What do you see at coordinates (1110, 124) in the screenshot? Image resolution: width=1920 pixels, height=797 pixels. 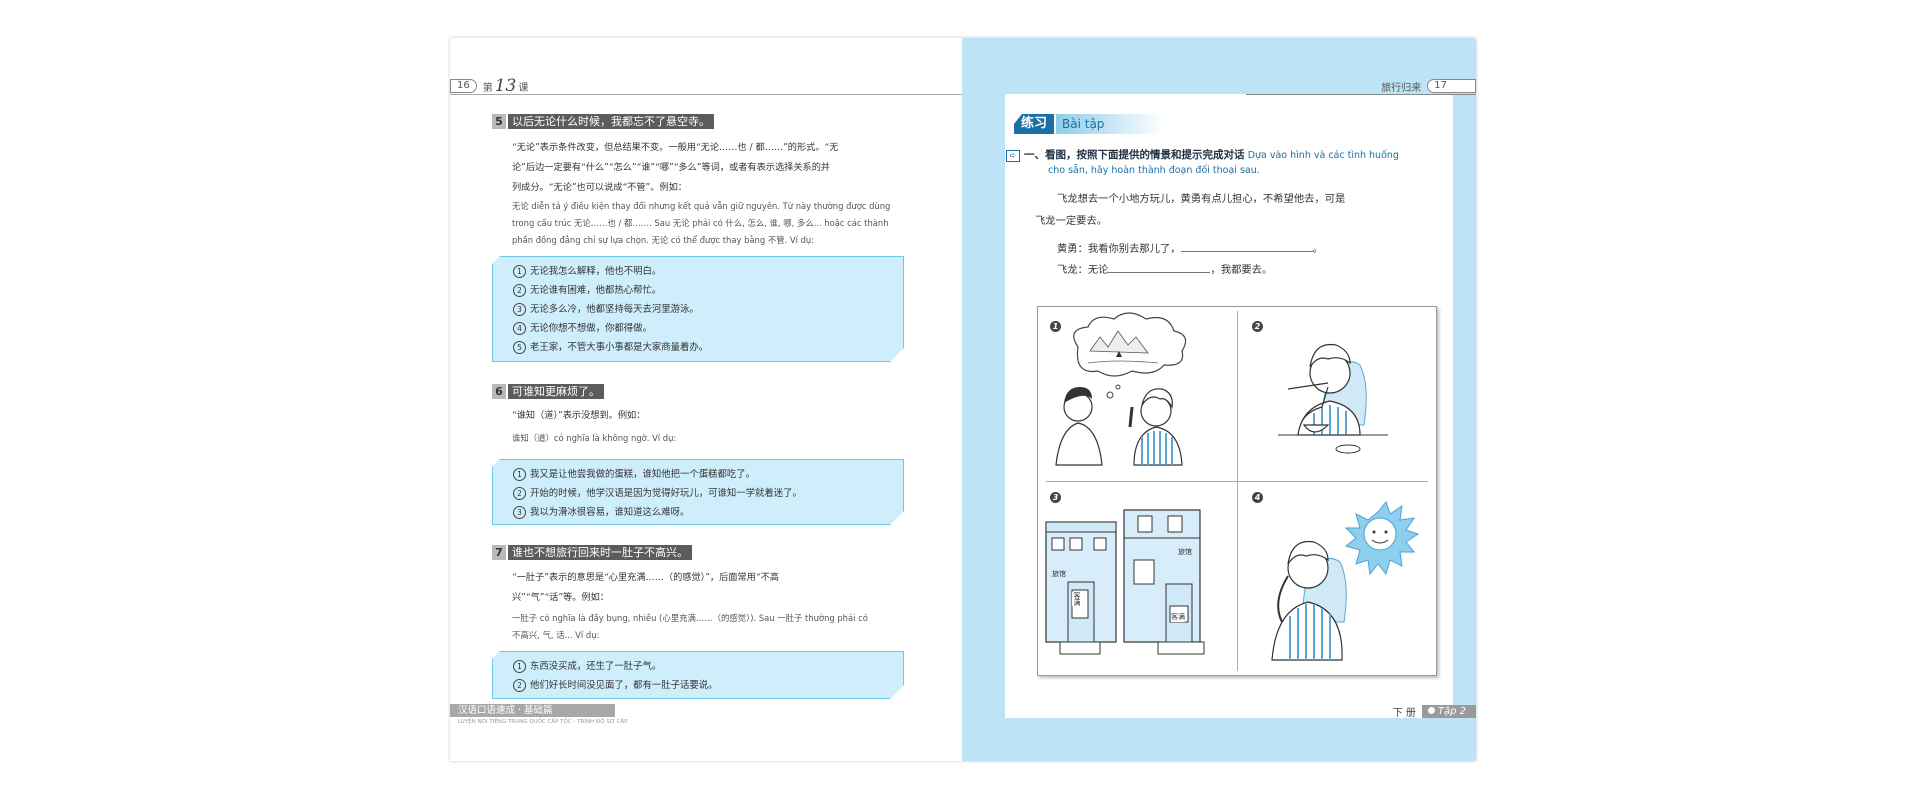 I see `exercise-badge-vi: Bài tập` at bounding box center [1110, 124].